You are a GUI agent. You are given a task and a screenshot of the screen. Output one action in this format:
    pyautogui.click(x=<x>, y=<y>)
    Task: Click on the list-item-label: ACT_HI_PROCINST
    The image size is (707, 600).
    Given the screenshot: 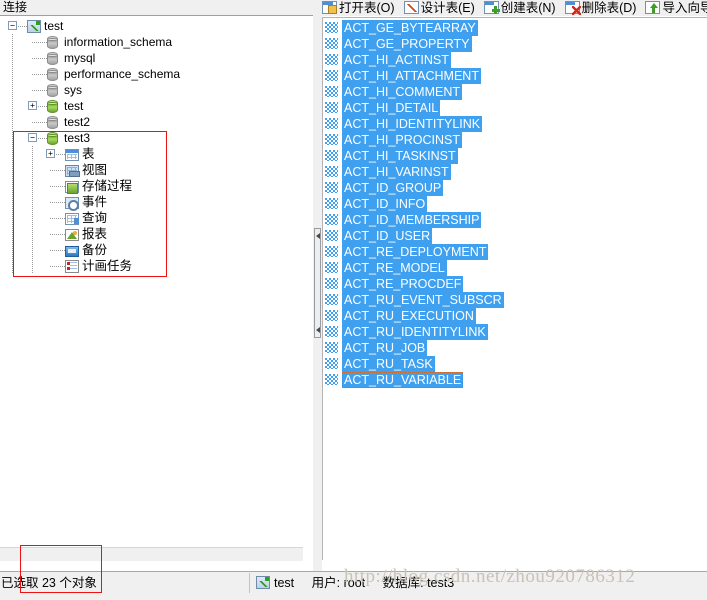 What is the action you would take?
    pyautogui.click(x=402, y=140)
    